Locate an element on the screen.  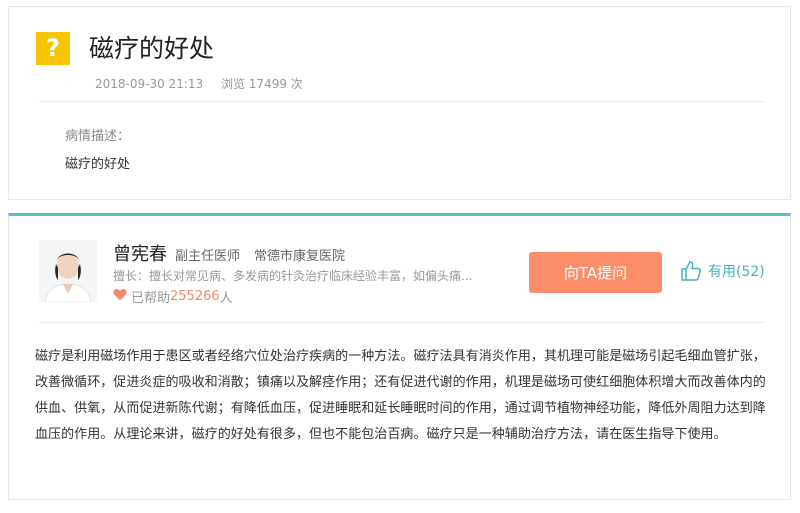
question-meta: 2018-09-30 21:13 浏览 17499 次 is located at coordinates (206, 83).